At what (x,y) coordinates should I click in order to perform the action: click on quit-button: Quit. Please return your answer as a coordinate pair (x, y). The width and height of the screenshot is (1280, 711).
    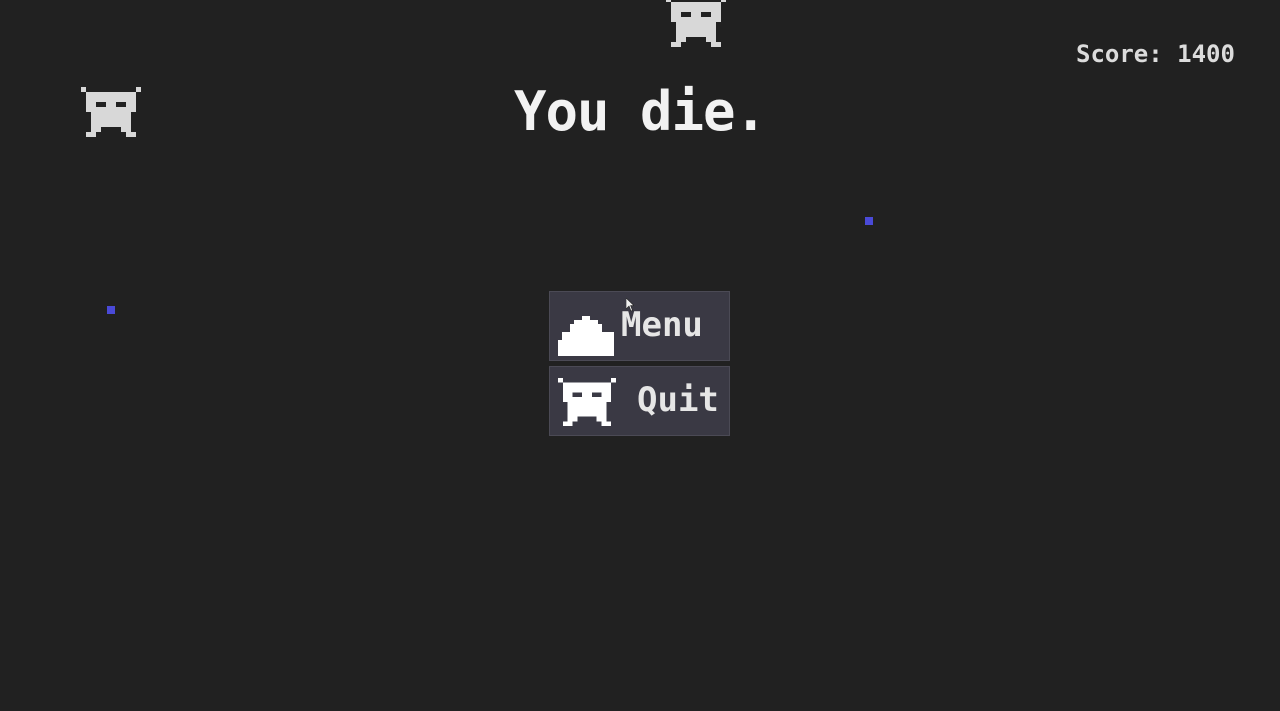
    Looking at the image, I should click on (639, 401).